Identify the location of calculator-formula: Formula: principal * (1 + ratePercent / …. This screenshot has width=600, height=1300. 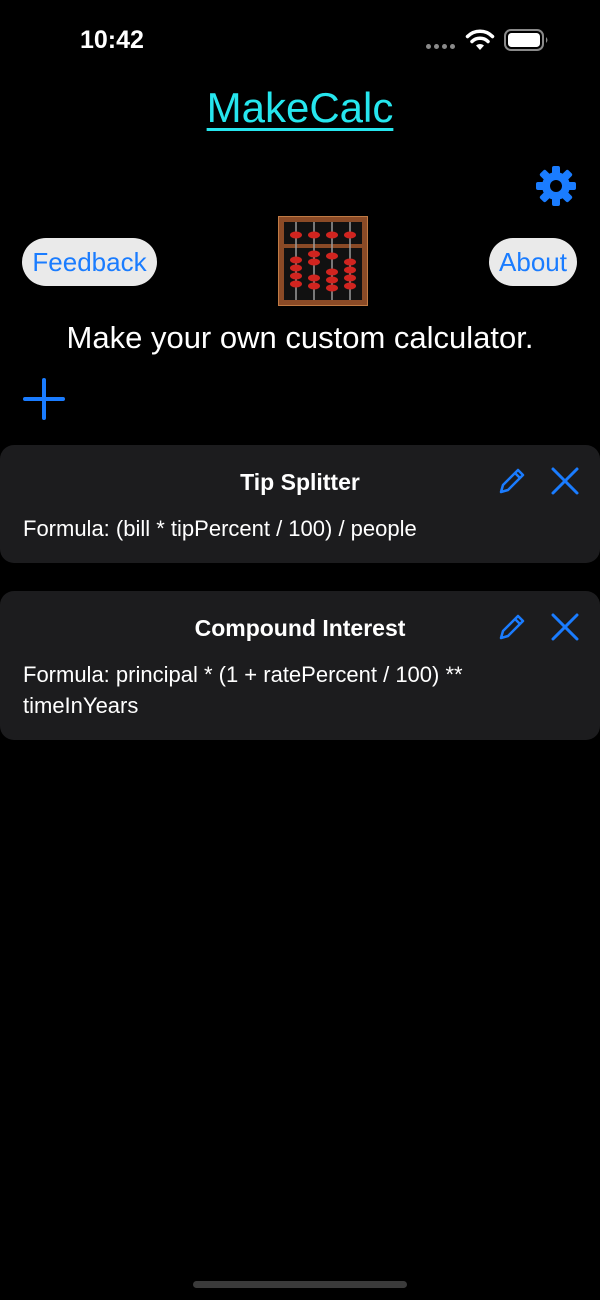
(243, 690).